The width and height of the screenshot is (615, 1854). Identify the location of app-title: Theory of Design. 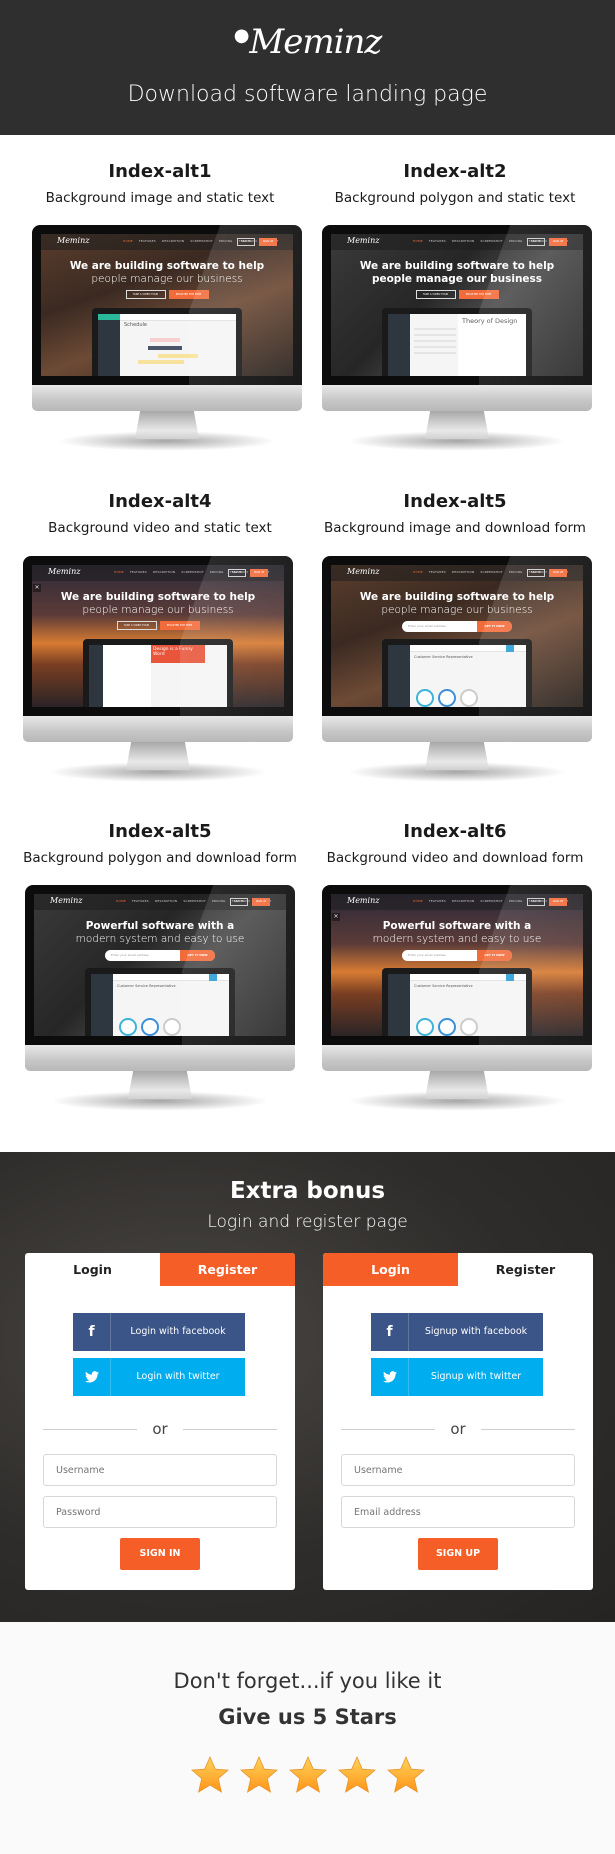
(490, 321).